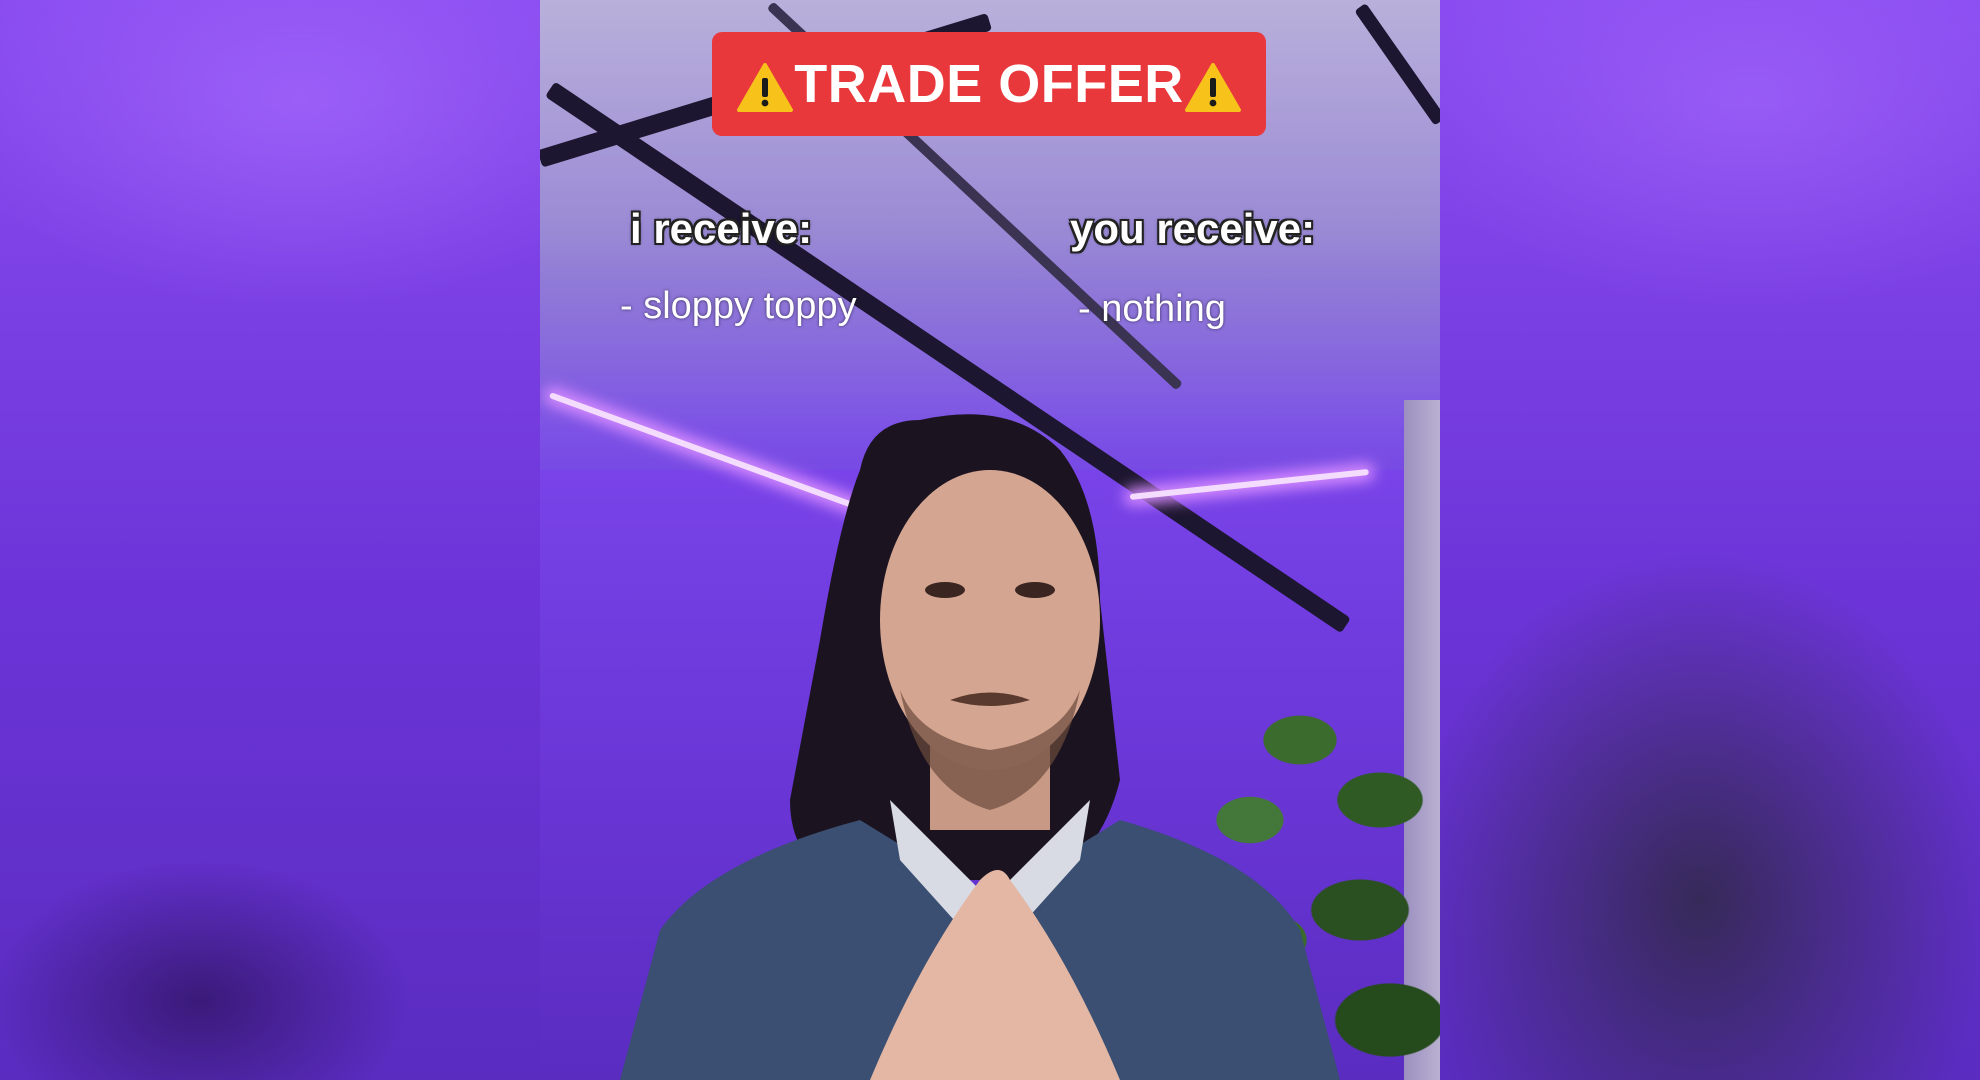  What do you see at coordinates (1152, 309) in the screenshot?
I see `right-column-item: - nothing` at bounding box center [1152, 309].